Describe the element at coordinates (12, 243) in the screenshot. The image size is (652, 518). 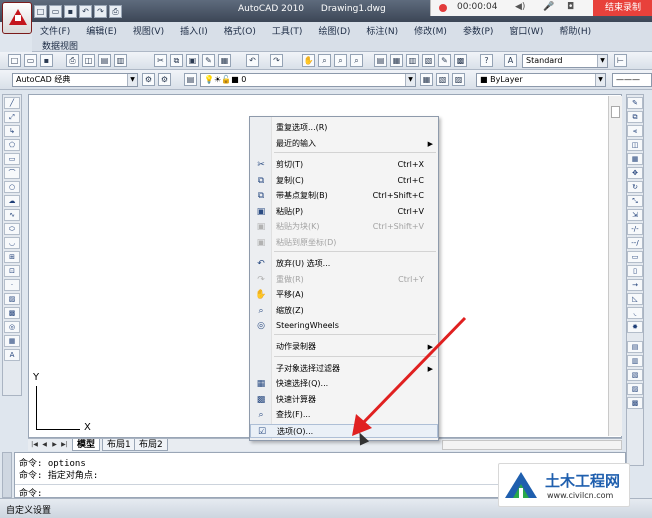
I see `ellipse-arc-icon: ◡` at that location.